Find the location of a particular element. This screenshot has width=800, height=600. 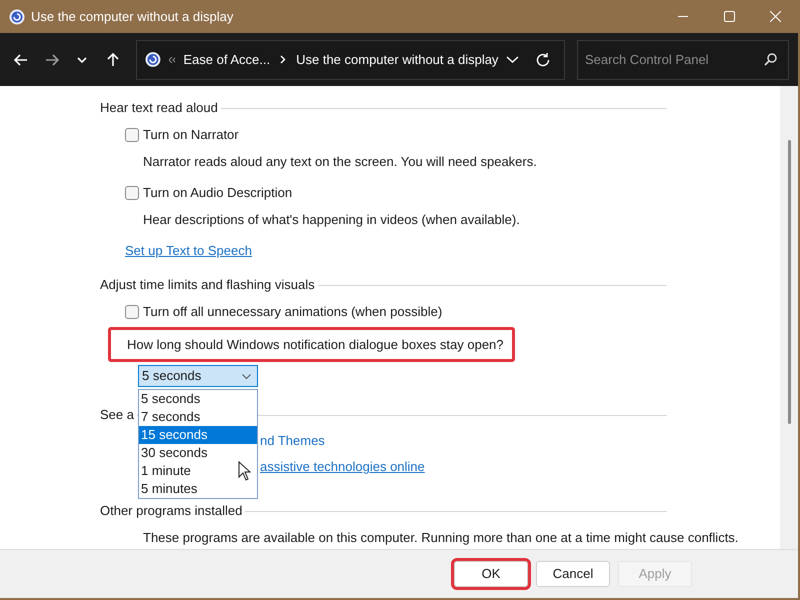

maximize-icon is located at coordinates (729, 16).